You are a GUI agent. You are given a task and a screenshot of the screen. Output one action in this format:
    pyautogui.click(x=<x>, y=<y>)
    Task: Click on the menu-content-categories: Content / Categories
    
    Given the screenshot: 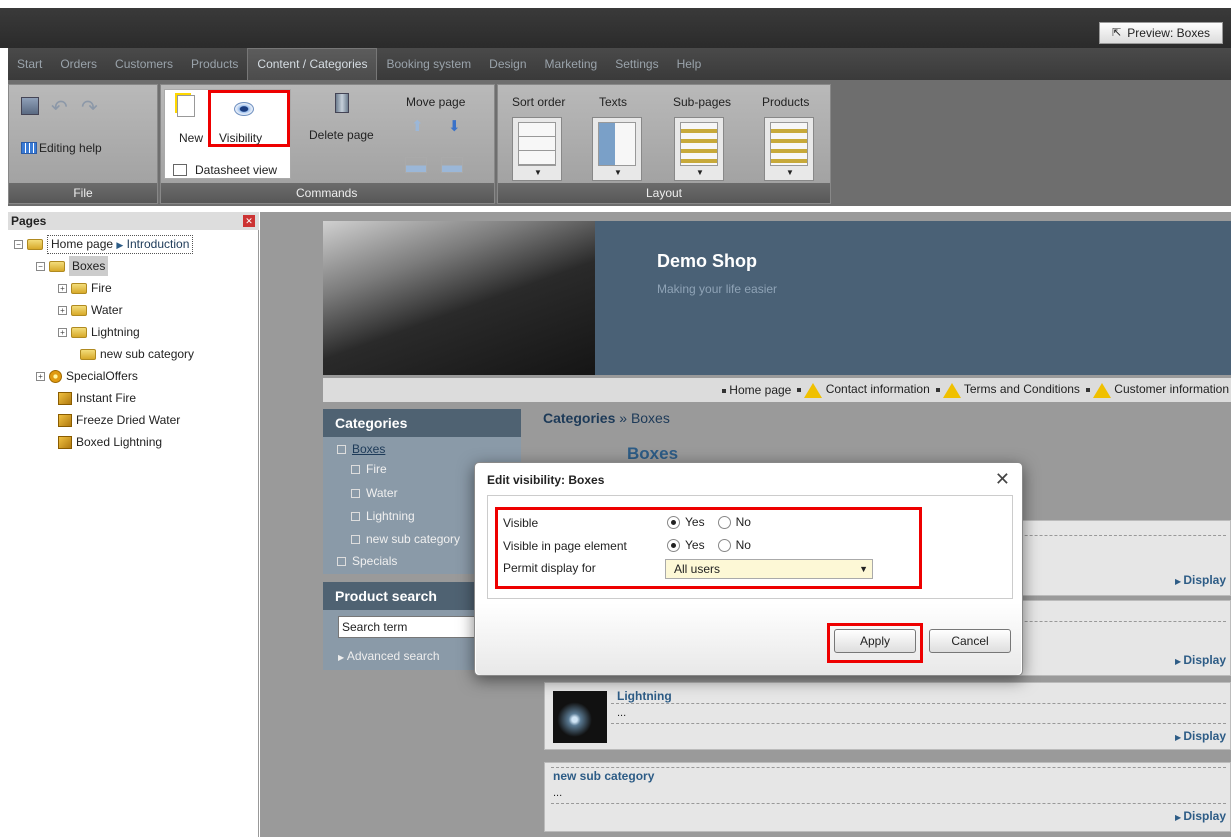 What is the action you would take?
    pyautogui.click(x=312, y=64)
    